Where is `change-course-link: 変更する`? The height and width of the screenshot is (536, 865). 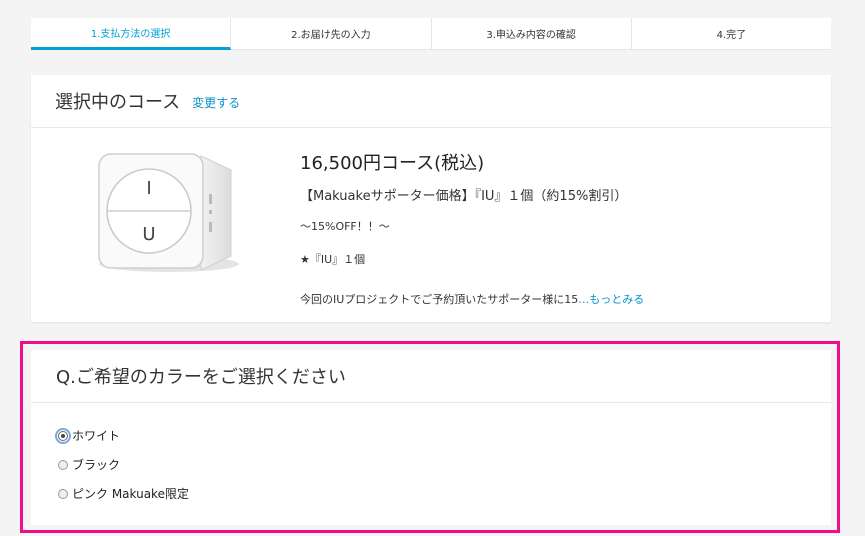
change-course-link: 変更する is located at coordinates (216, 102).